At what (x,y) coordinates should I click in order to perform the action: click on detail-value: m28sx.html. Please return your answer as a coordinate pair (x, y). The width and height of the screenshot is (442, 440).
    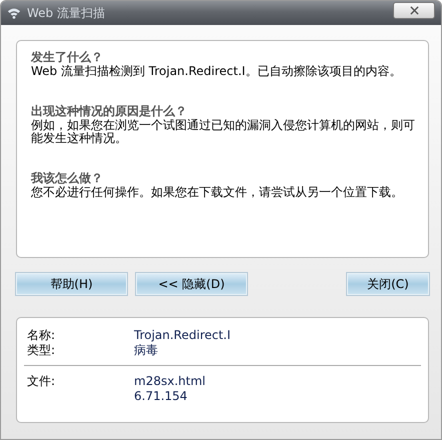
    Looking at the image, I should click on (170, 381).